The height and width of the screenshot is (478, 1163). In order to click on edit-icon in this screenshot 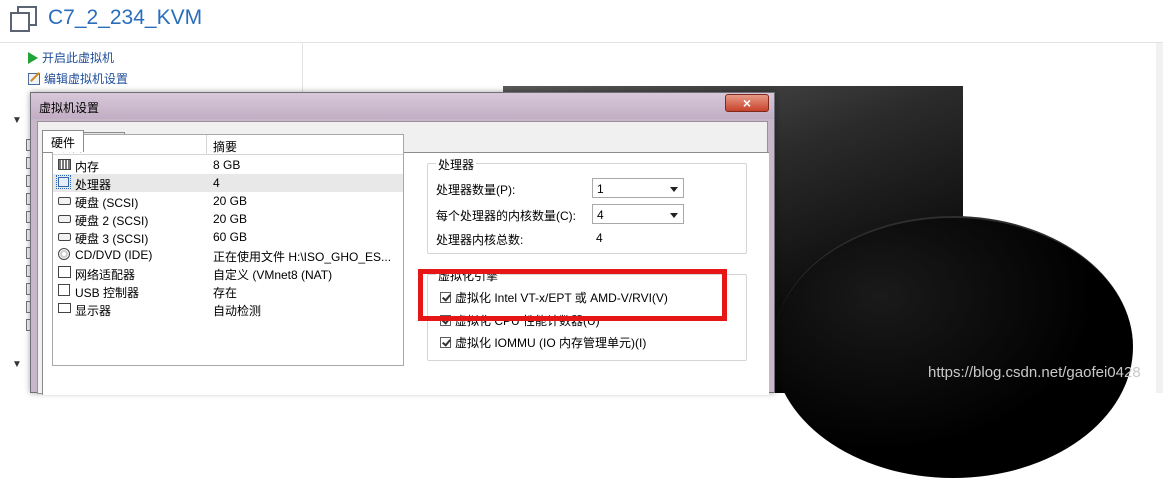, I will do `click(34, 78)`.